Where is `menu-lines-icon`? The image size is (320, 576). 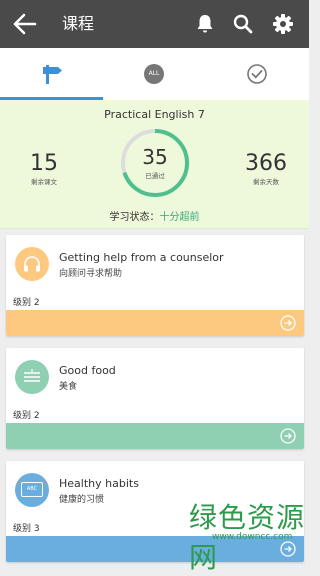 menu-lines-icon is located at coordinates (32, 375).